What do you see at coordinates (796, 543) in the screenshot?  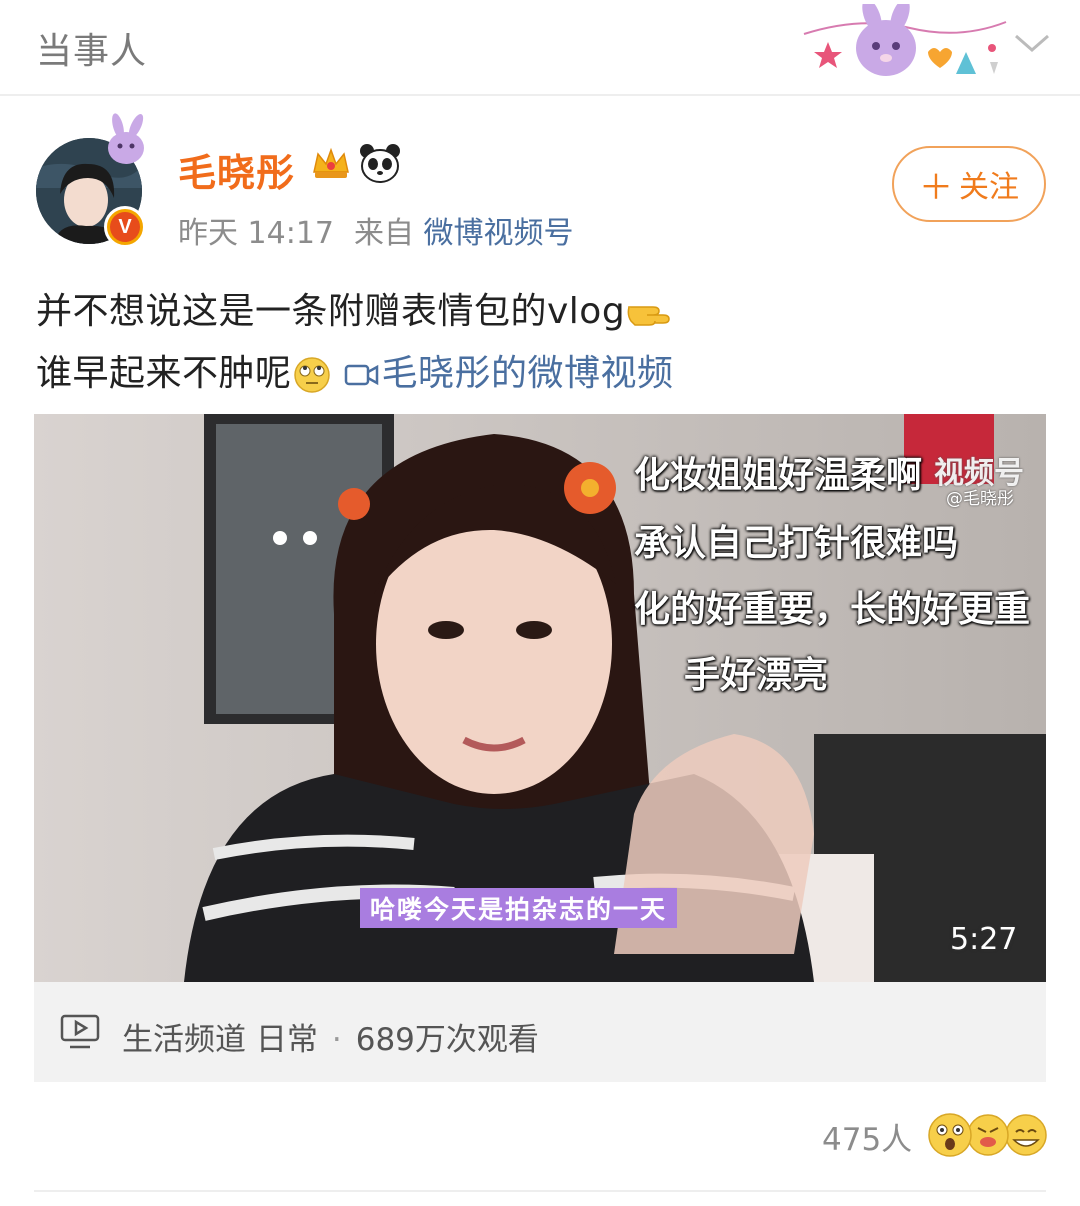 I see `video-caption-2: 承认自己打针很难吗` at bounding box center [796, 543].